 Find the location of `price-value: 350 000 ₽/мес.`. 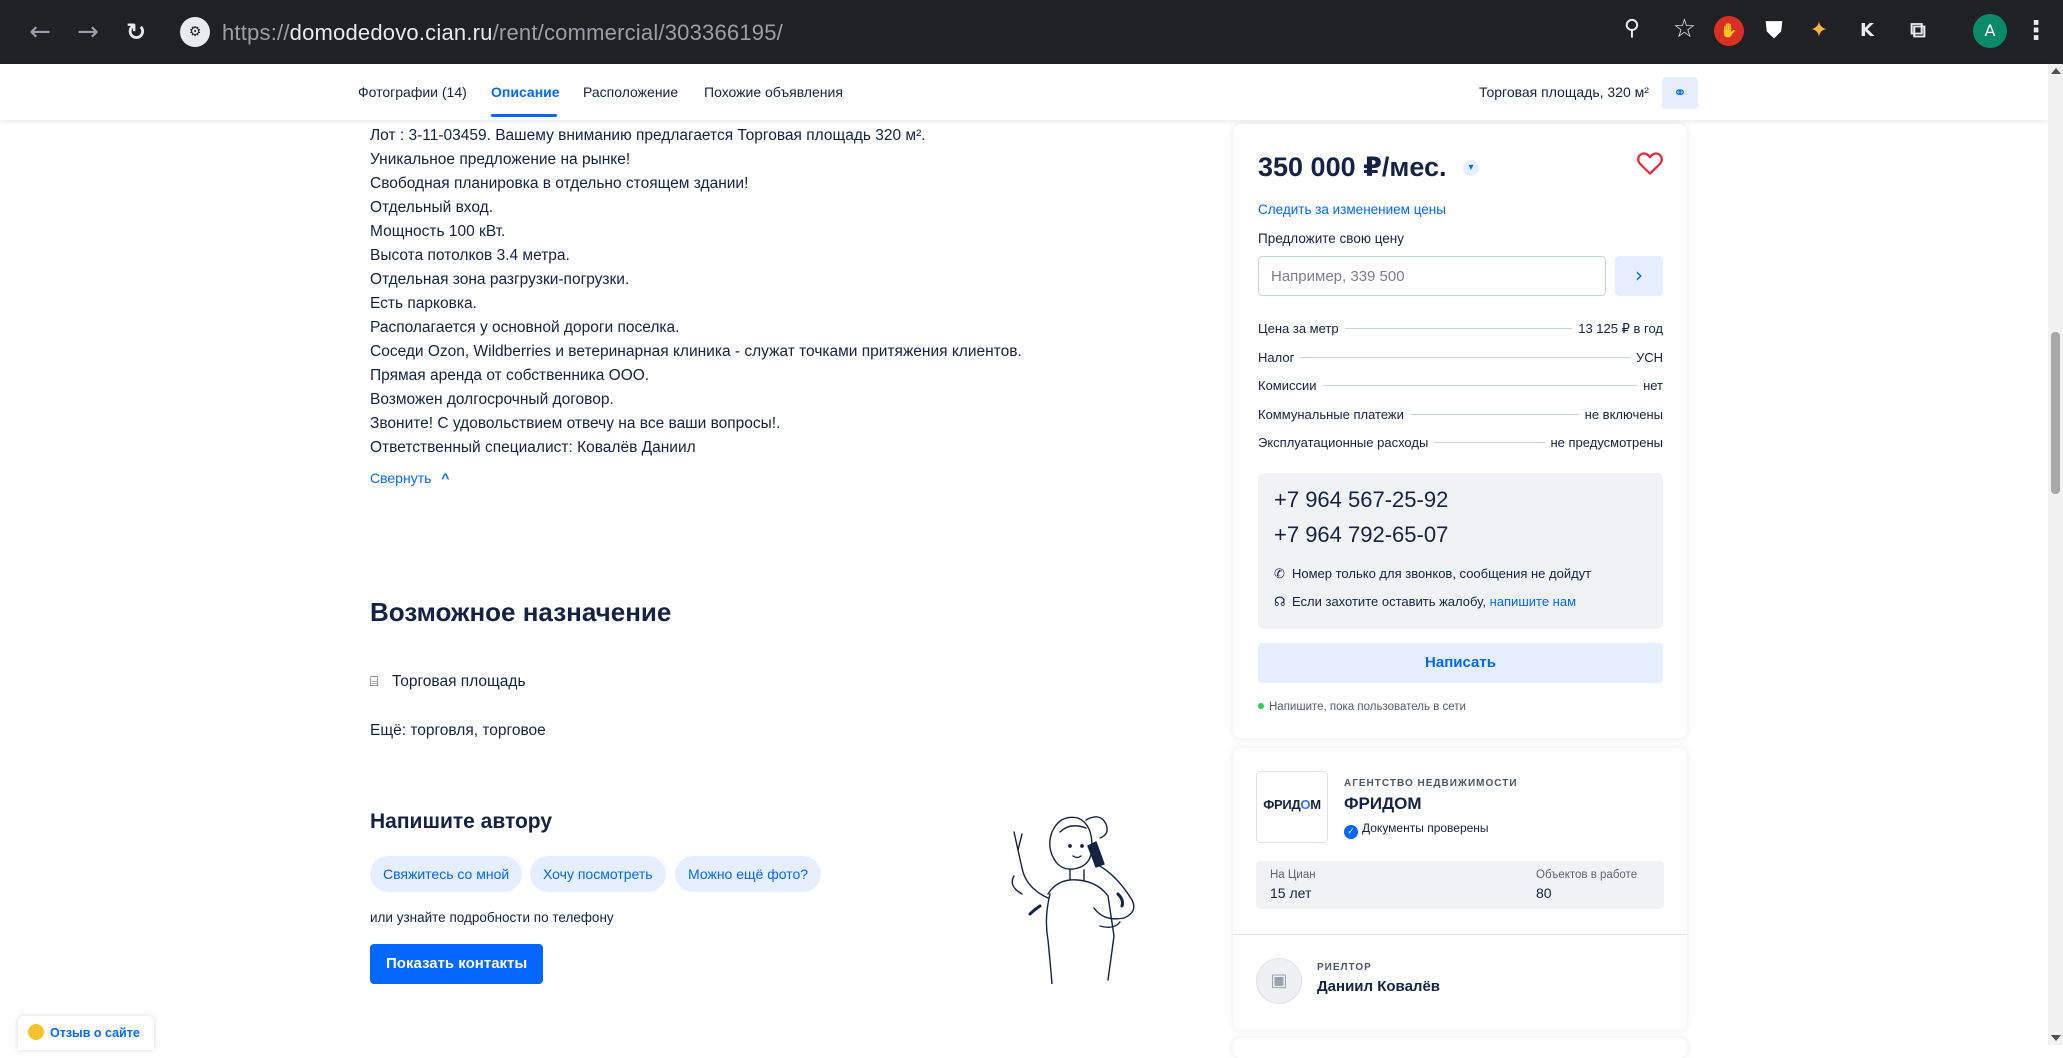

price-value: 350 000 ₽/мес. is located at coordinates (1352, 167).